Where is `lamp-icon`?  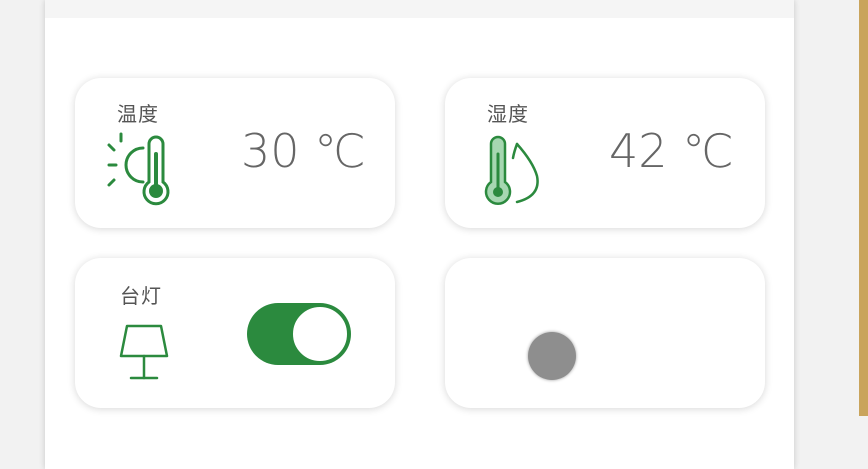
lamp-icon is located at coordinates (144, 352).